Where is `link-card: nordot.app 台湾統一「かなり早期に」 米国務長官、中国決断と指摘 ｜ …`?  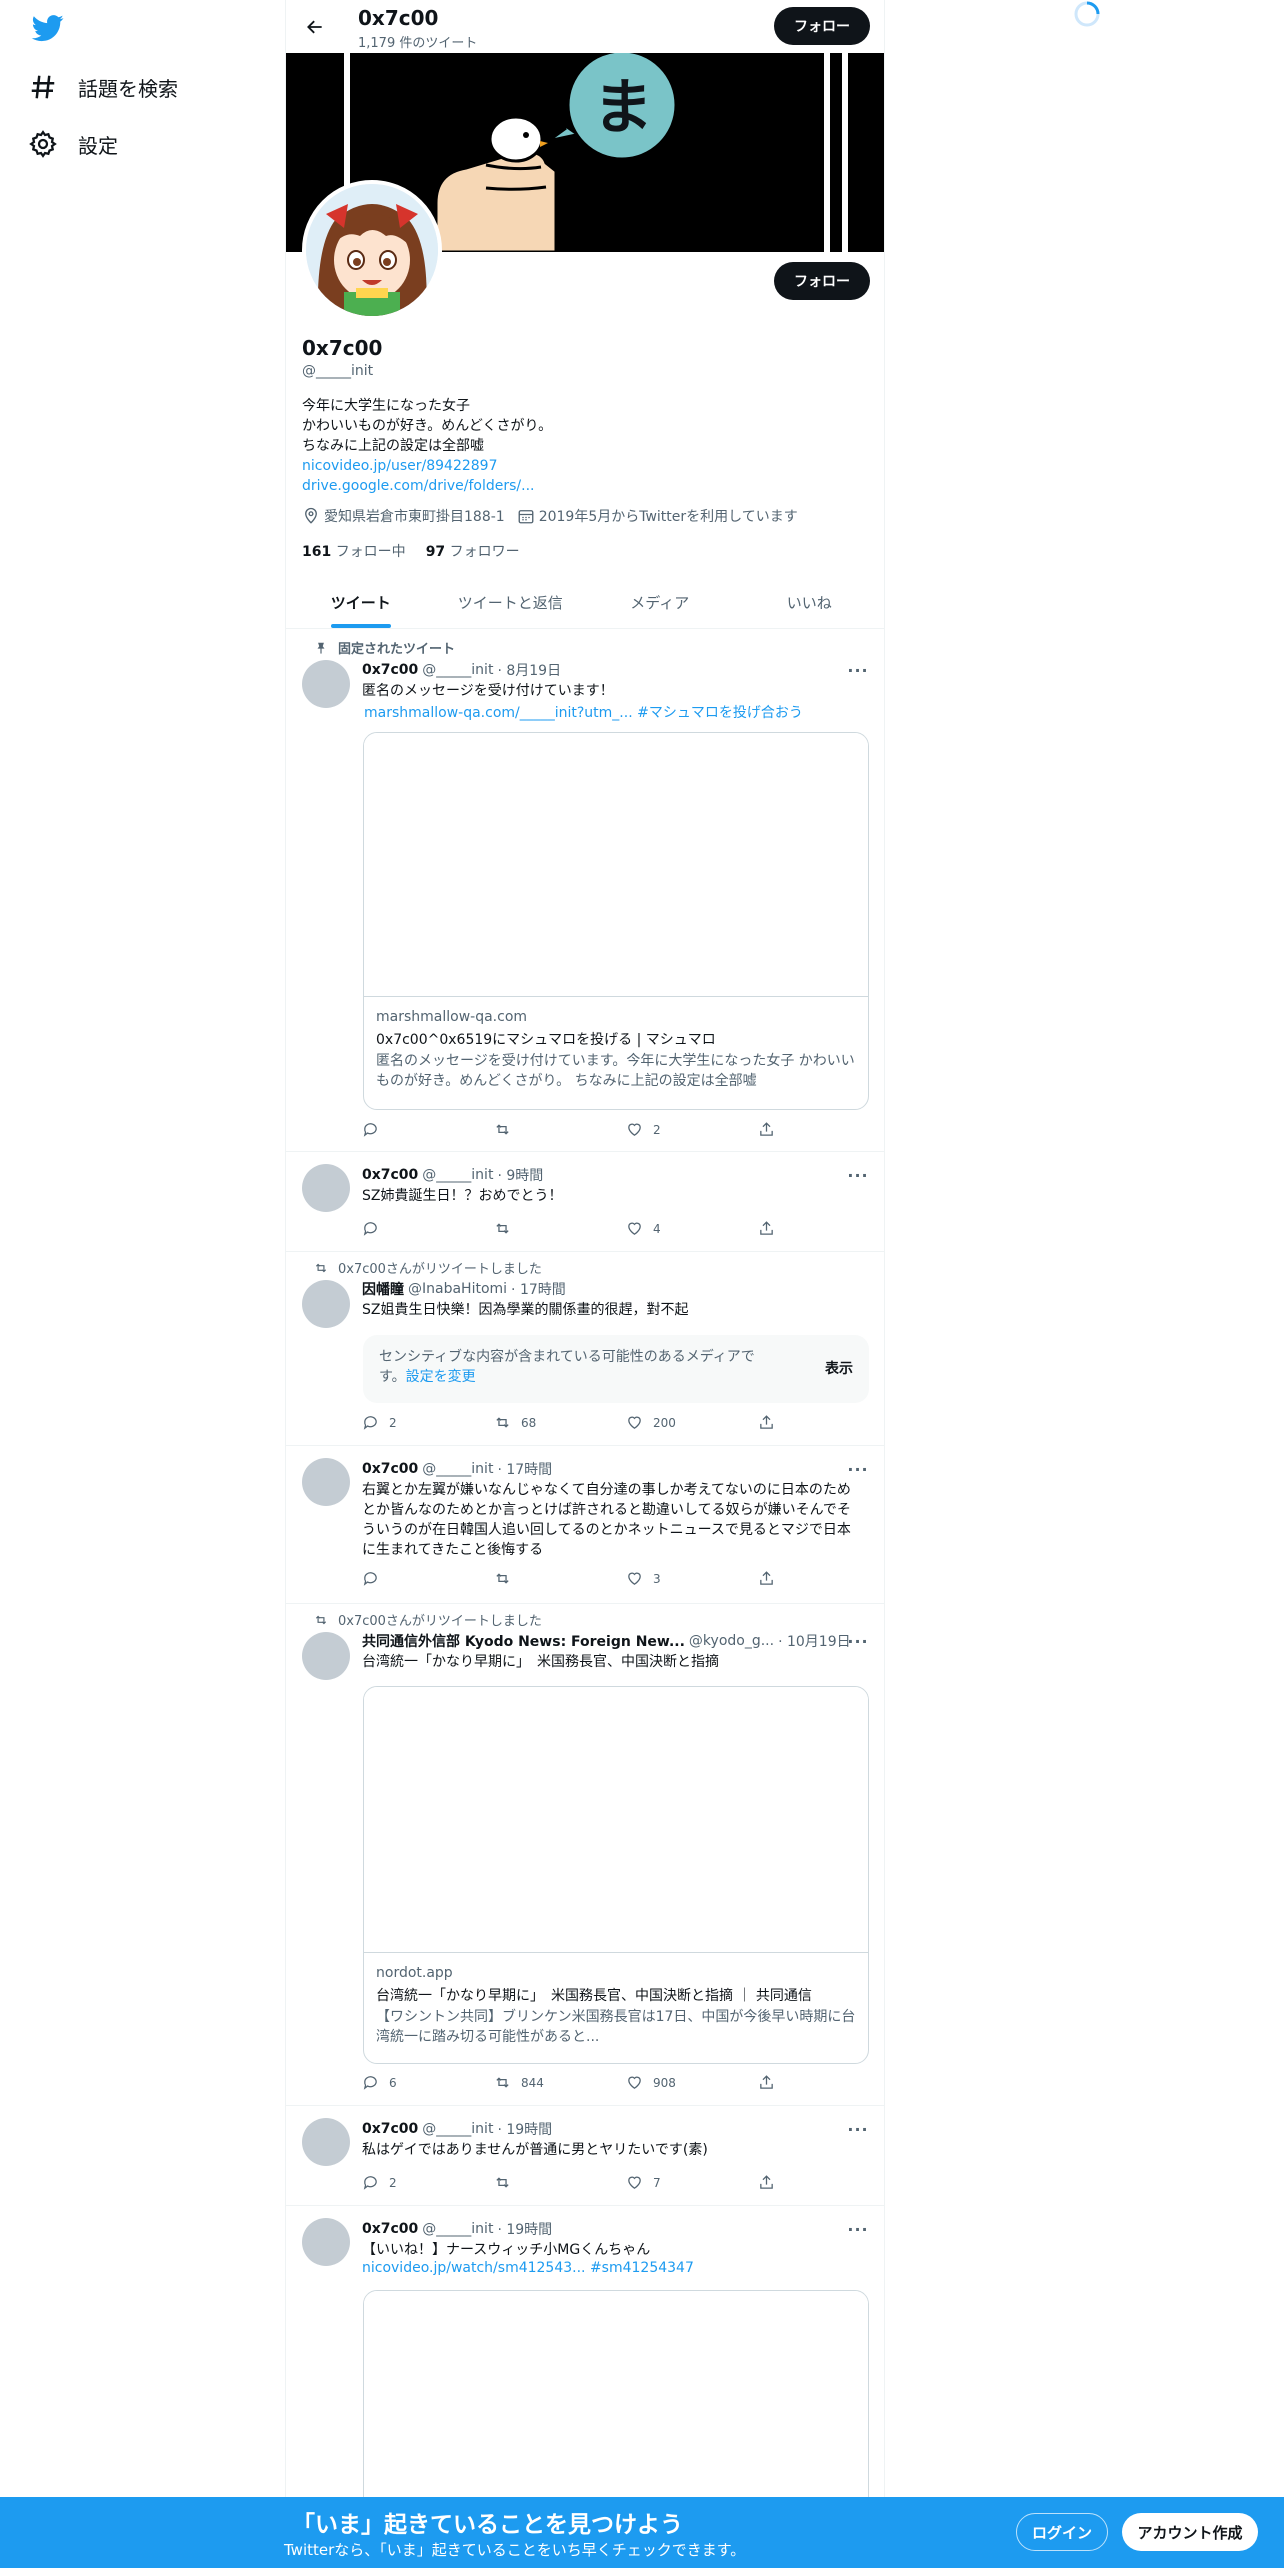
link-card: nordot.app 台湾統一「かなり早期に」 米国務長官、中国決断と指摘 ｜ … is located at coordinates (616, 1875).